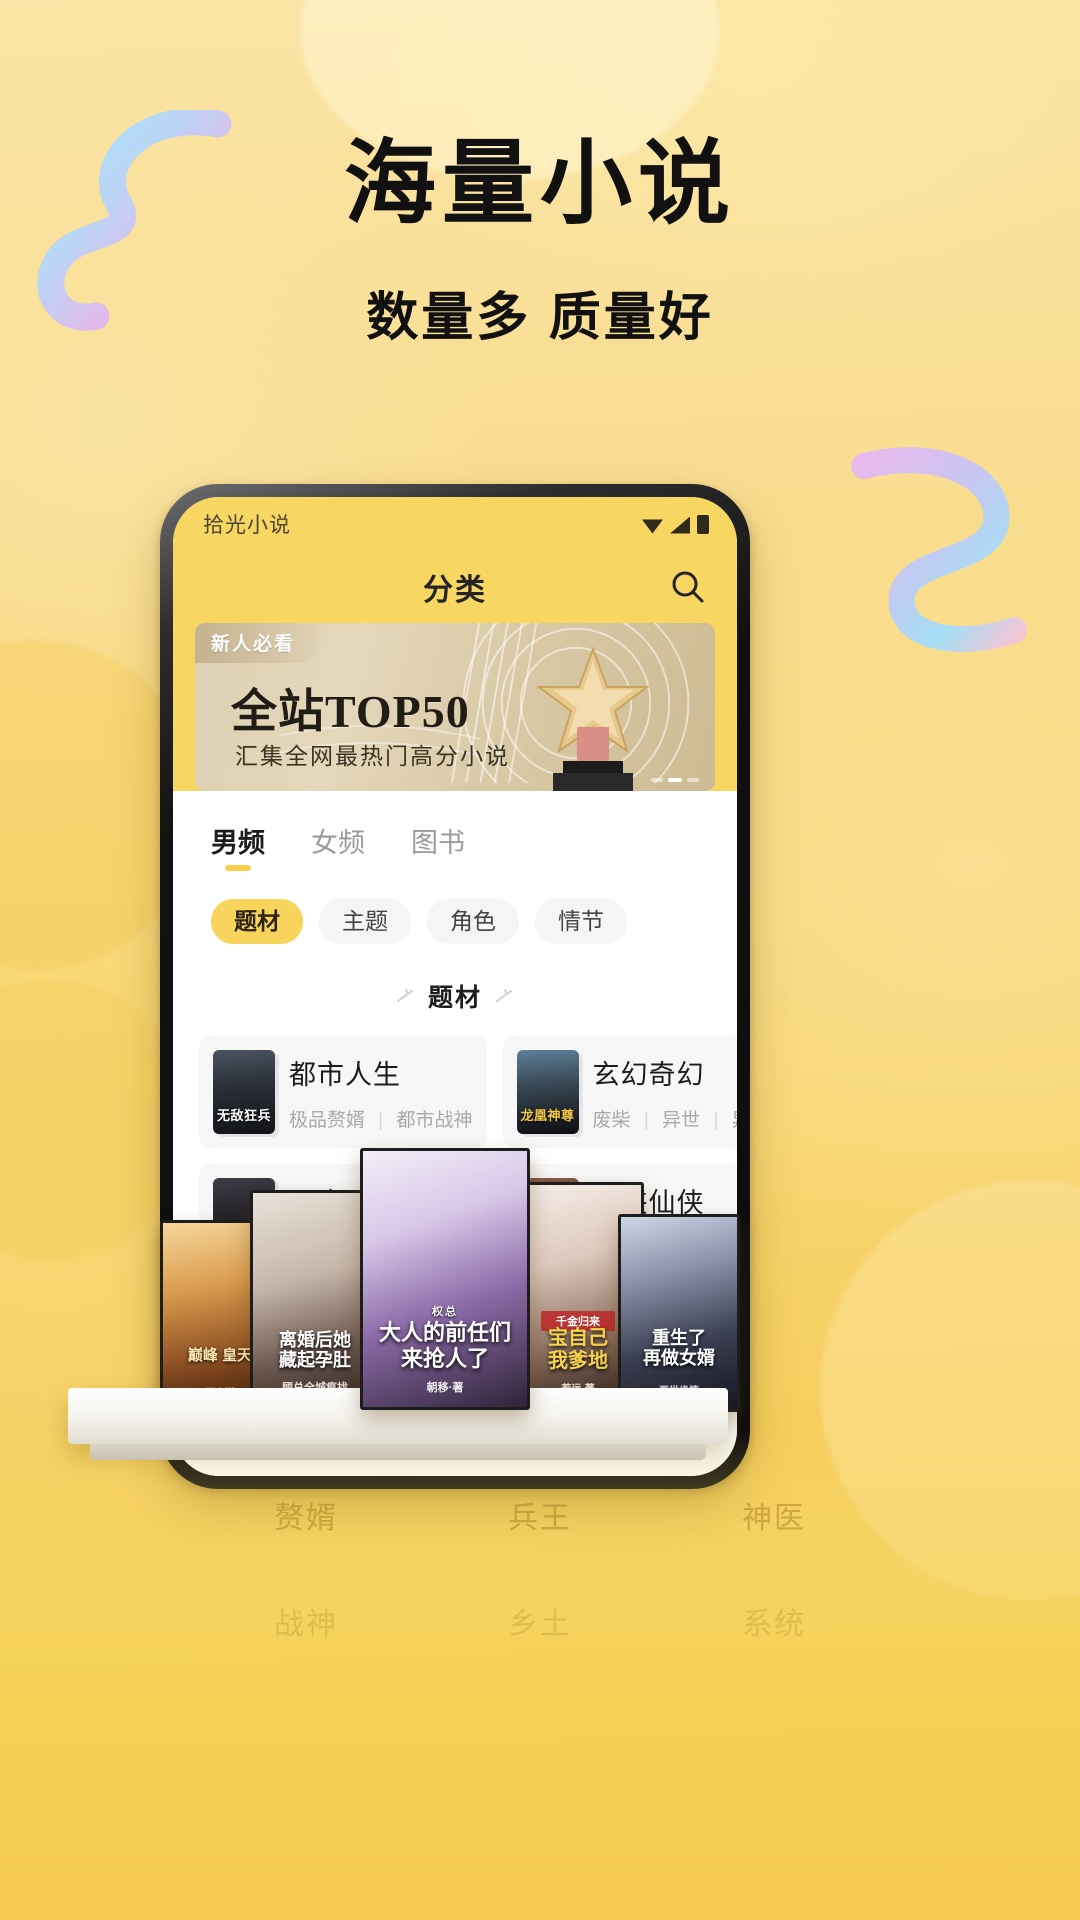 This screenshot has height=1920, width=1080. I want to click on promo-headline-block: 海量小说 数量多 质量好, so click(540, 243).